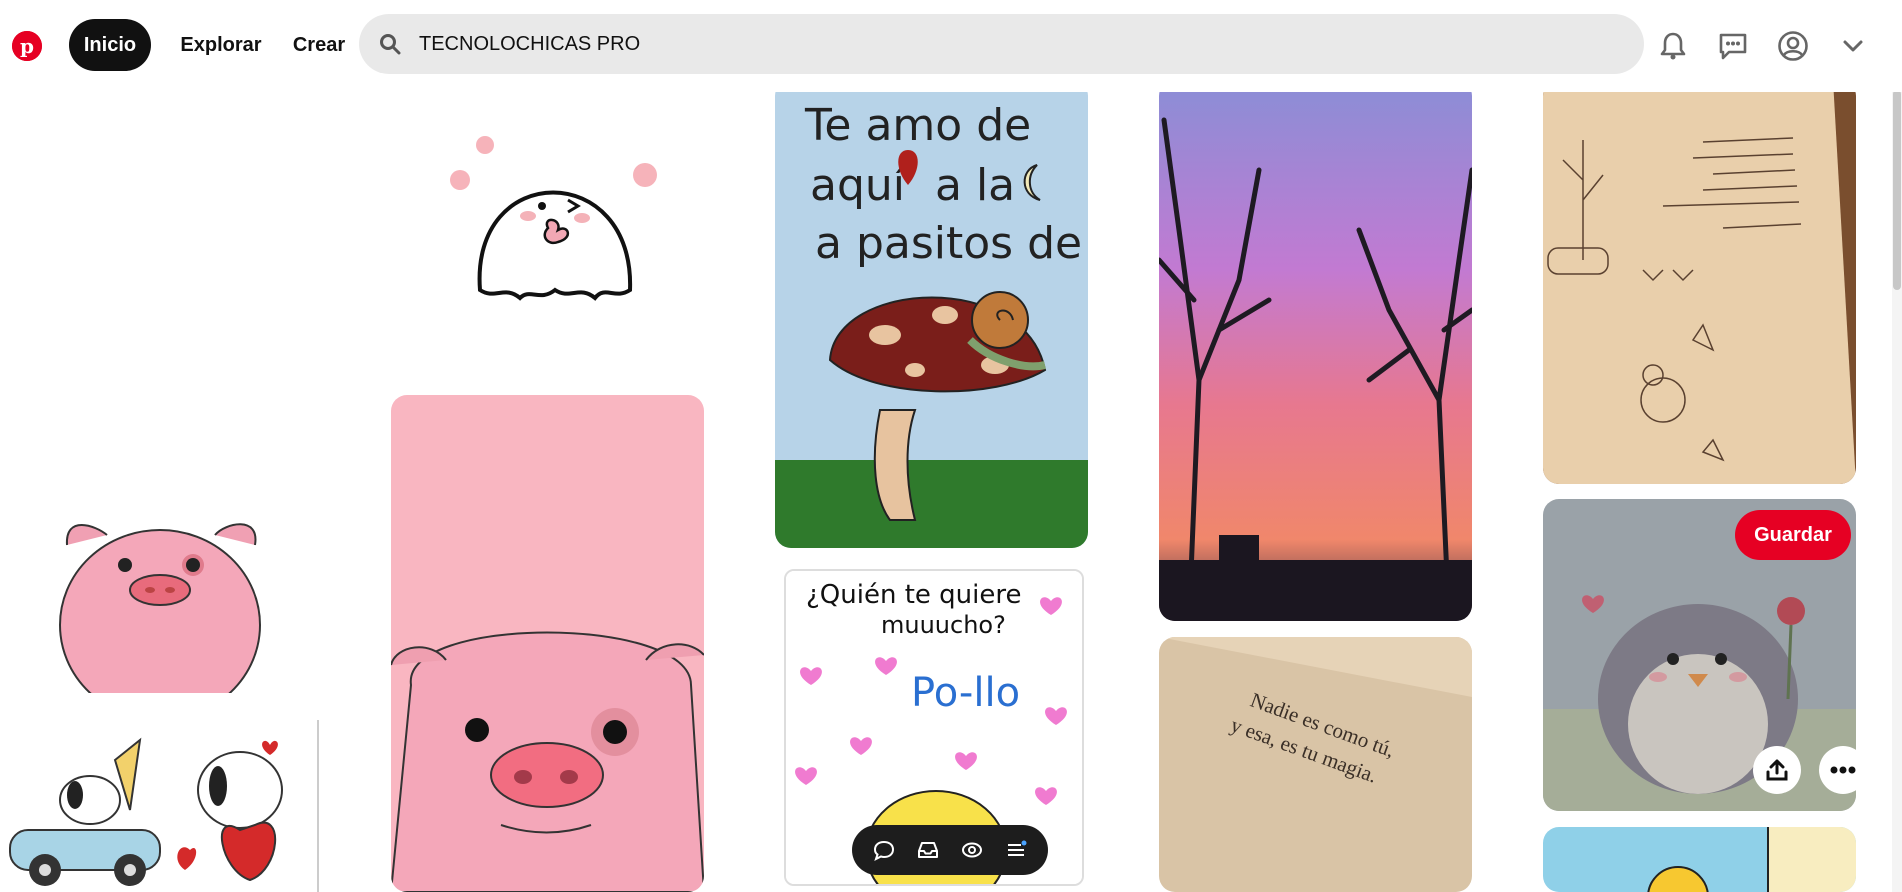 The width and height of the screenshot is (1902, 892). What do you see at coordinates (221, 45) in the screenshot?
I see `nav-explorar: Explorar` at bounding box center [221, 45].